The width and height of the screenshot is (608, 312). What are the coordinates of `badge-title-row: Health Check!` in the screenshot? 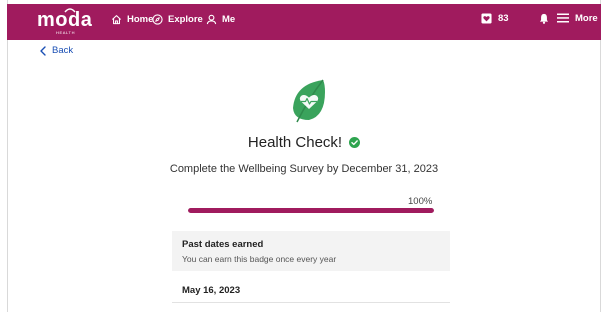 It's located at (304, 142).